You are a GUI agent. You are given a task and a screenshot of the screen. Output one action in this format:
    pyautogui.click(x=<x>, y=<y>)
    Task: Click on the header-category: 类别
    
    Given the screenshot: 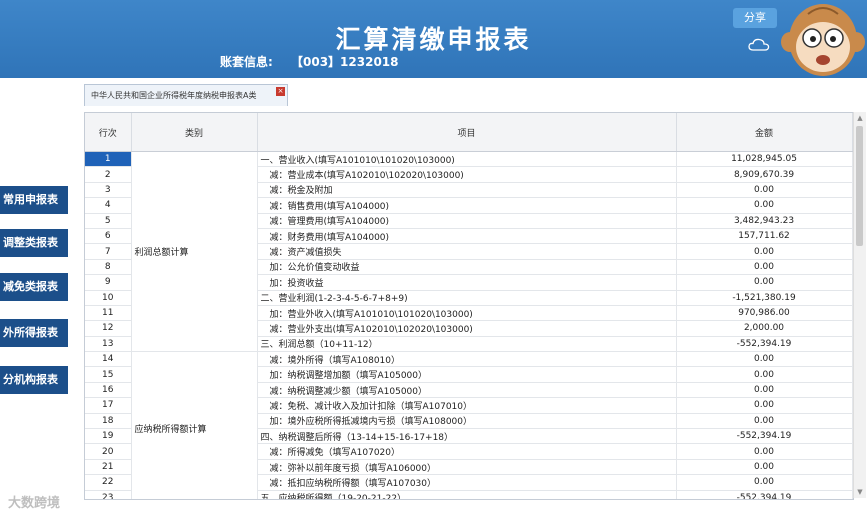 What is the action you would take?
    pyautogui.click(x=194, y=132)
    